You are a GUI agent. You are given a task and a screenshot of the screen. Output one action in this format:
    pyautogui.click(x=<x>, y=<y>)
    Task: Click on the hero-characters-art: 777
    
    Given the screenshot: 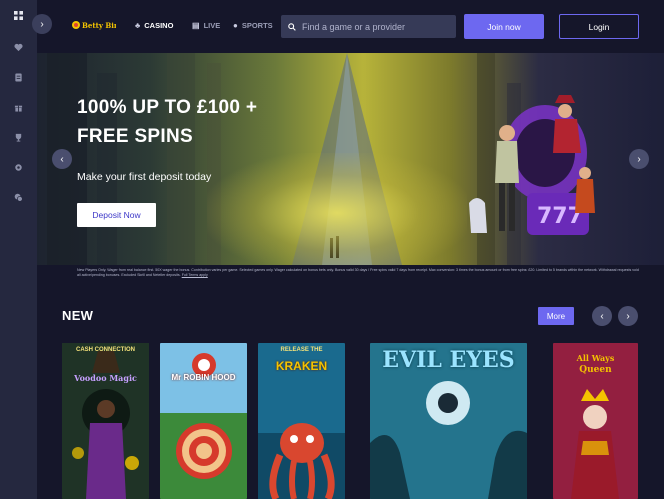 What is the action you would take?
    pyautogui.click(x=532, y=165)
    